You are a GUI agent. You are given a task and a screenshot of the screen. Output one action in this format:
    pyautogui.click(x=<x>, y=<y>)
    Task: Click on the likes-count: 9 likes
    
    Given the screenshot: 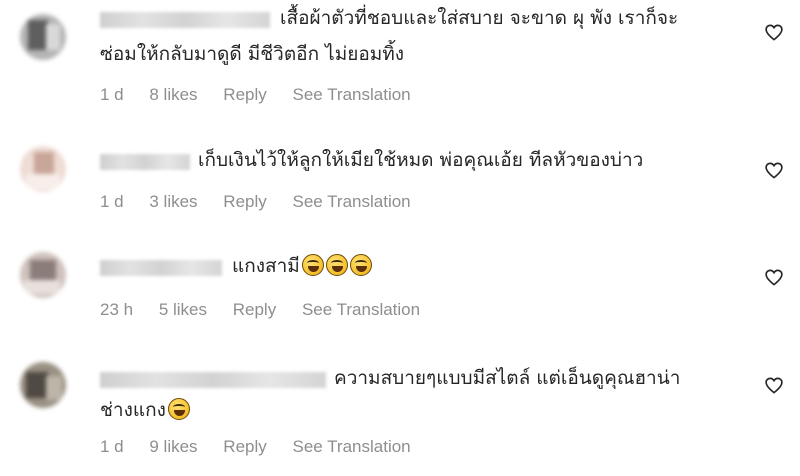 What is the action you would take?
    pyautogui.click(x=173, y=446)
    